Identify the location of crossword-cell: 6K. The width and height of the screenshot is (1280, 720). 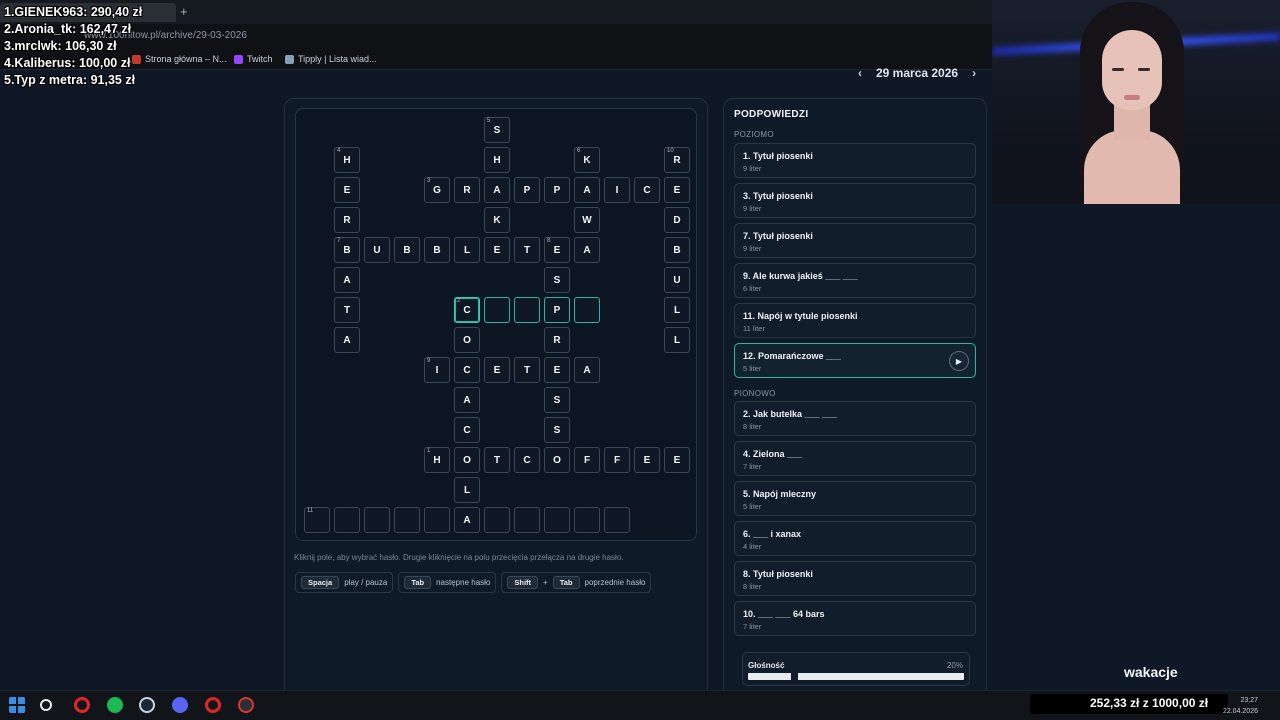
(587, 160).